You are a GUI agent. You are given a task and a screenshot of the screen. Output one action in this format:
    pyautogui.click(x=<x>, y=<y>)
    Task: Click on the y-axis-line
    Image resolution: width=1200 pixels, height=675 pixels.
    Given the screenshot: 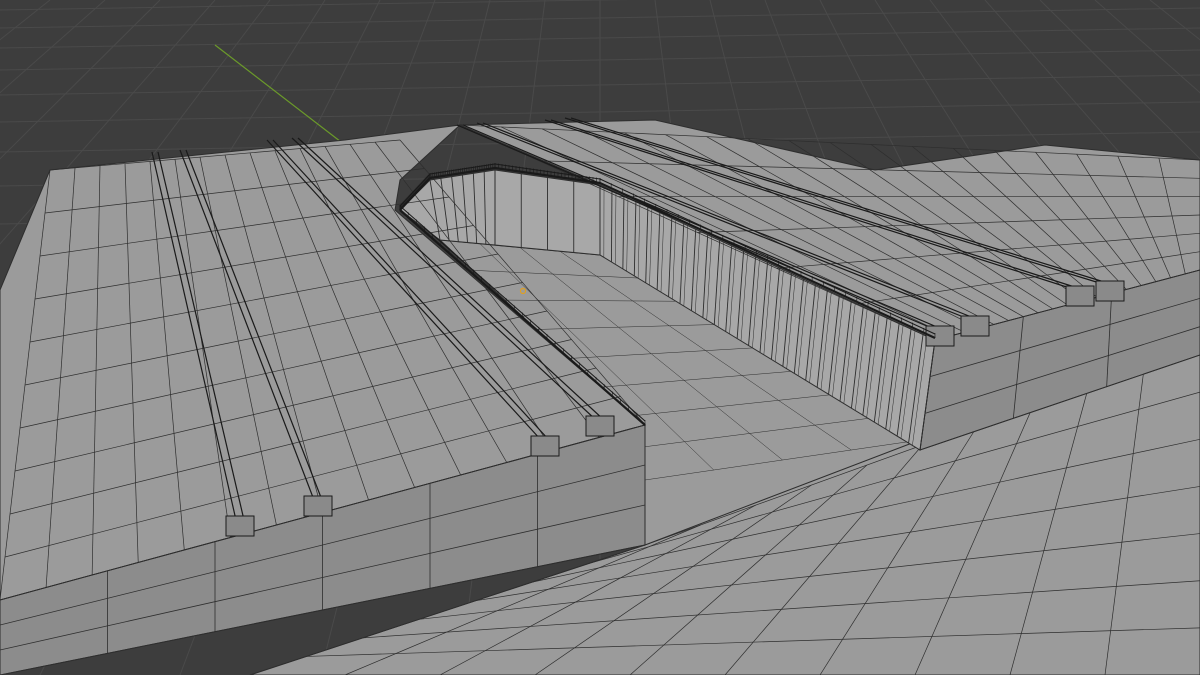 What is the action you would take?
    pyautogui.click(x=280, y=95)
    